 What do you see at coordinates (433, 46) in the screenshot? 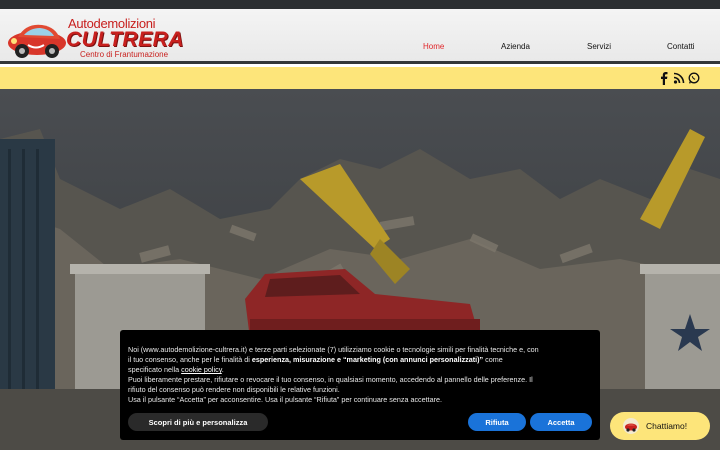
I see `nav-home: Home` at bounding box center [433, 46].